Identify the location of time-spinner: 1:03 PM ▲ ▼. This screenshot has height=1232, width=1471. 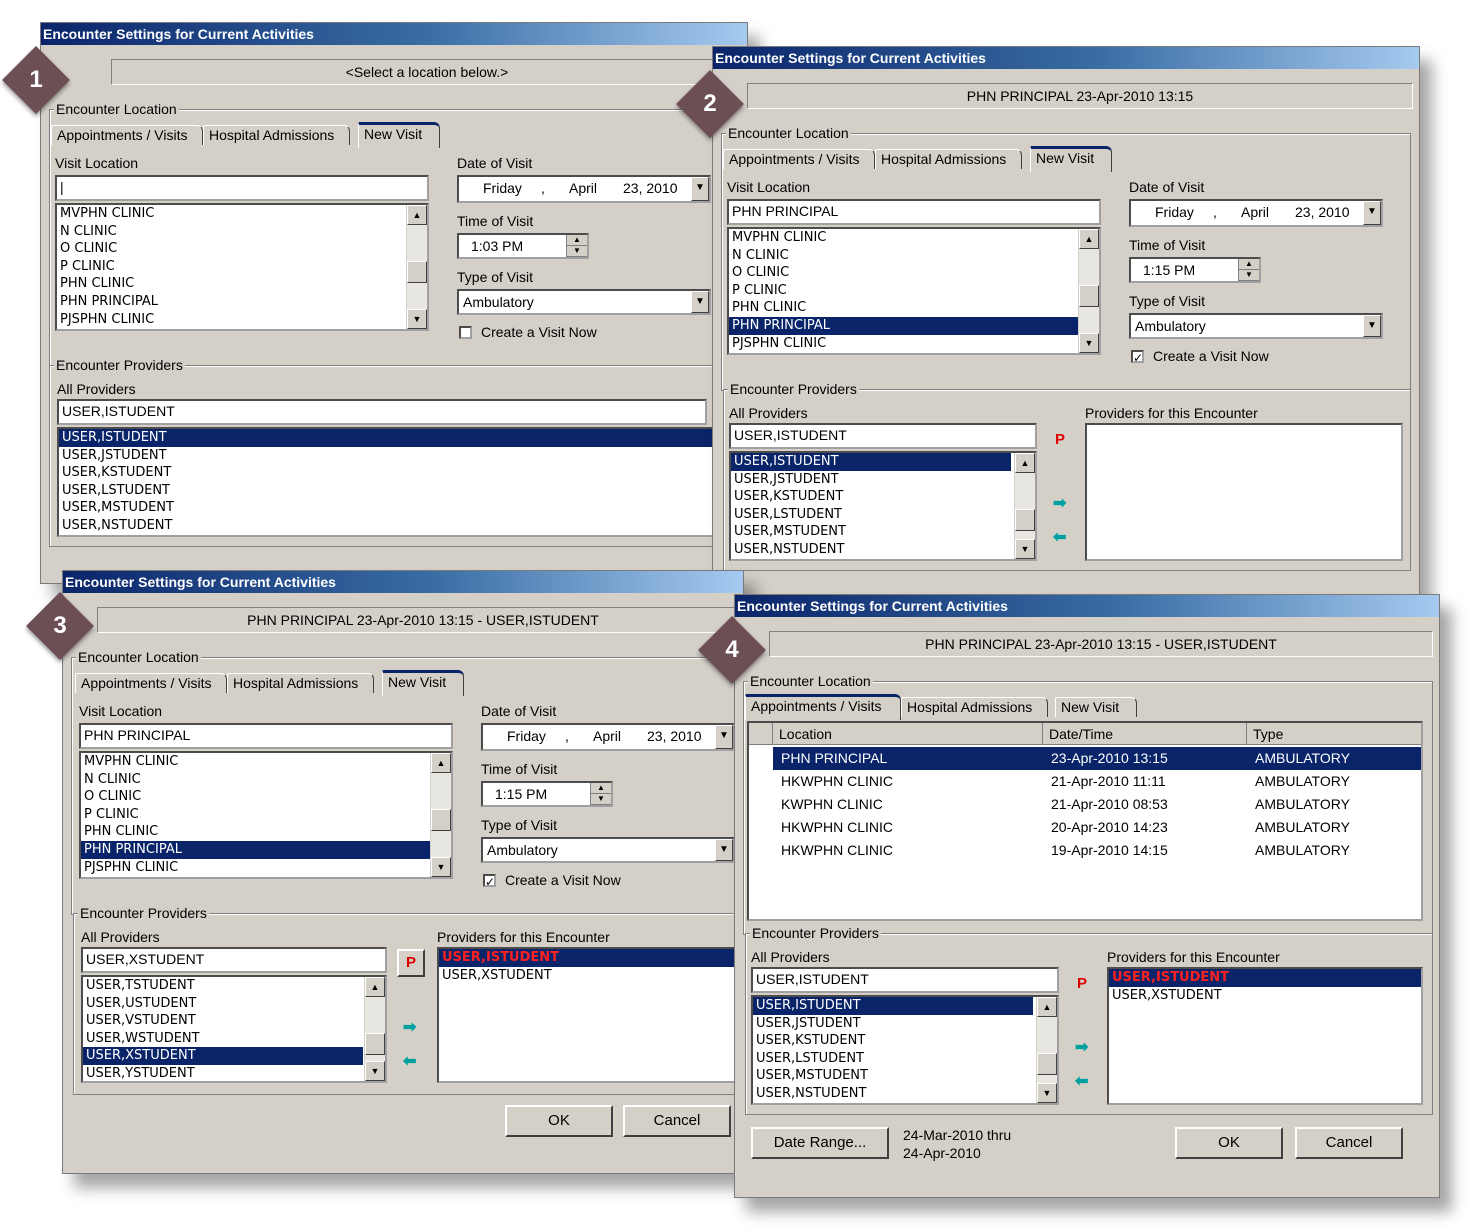
(523, 246).